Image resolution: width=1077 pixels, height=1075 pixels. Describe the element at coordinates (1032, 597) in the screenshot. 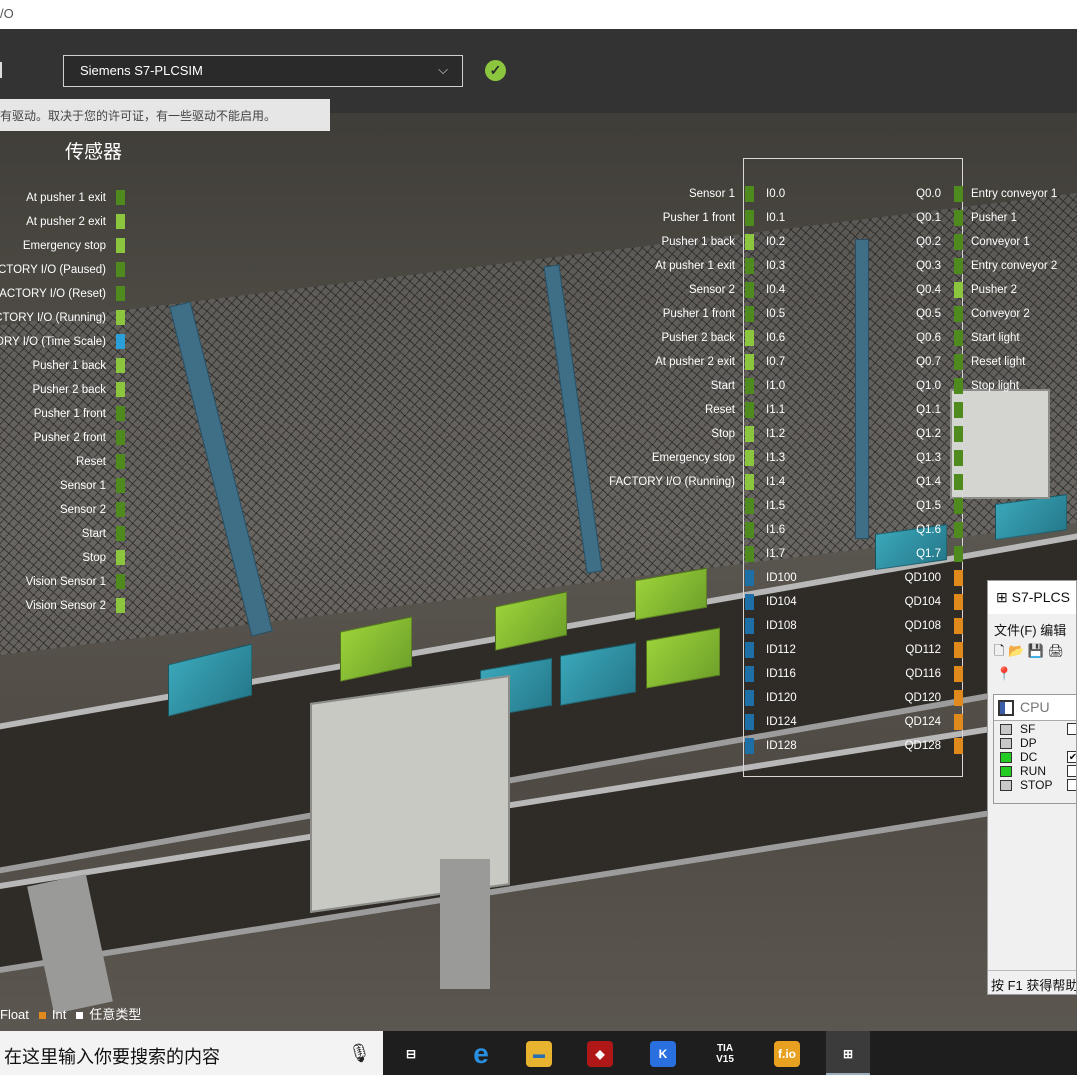

I see `plcsim-title-bar: ⊞ S7-PLCS` at that location.